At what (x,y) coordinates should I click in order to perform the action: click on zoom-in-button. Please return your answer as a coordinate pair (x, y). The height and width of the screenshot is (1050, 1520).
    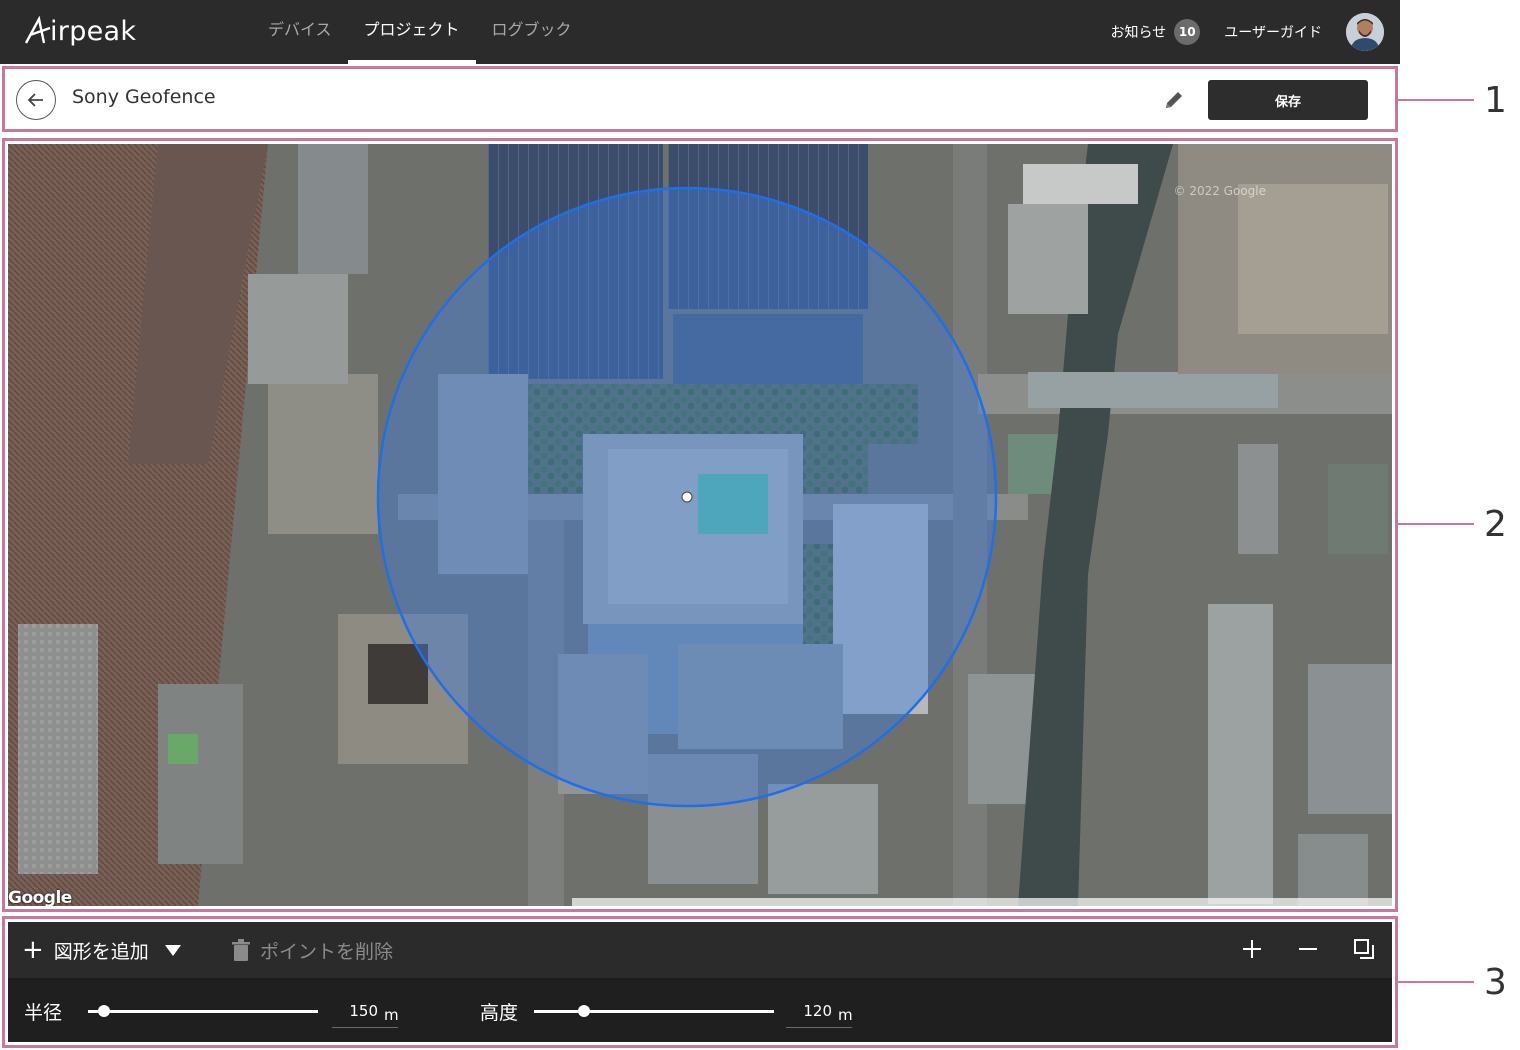
    Looking at the image, I should click on (1252, 949).